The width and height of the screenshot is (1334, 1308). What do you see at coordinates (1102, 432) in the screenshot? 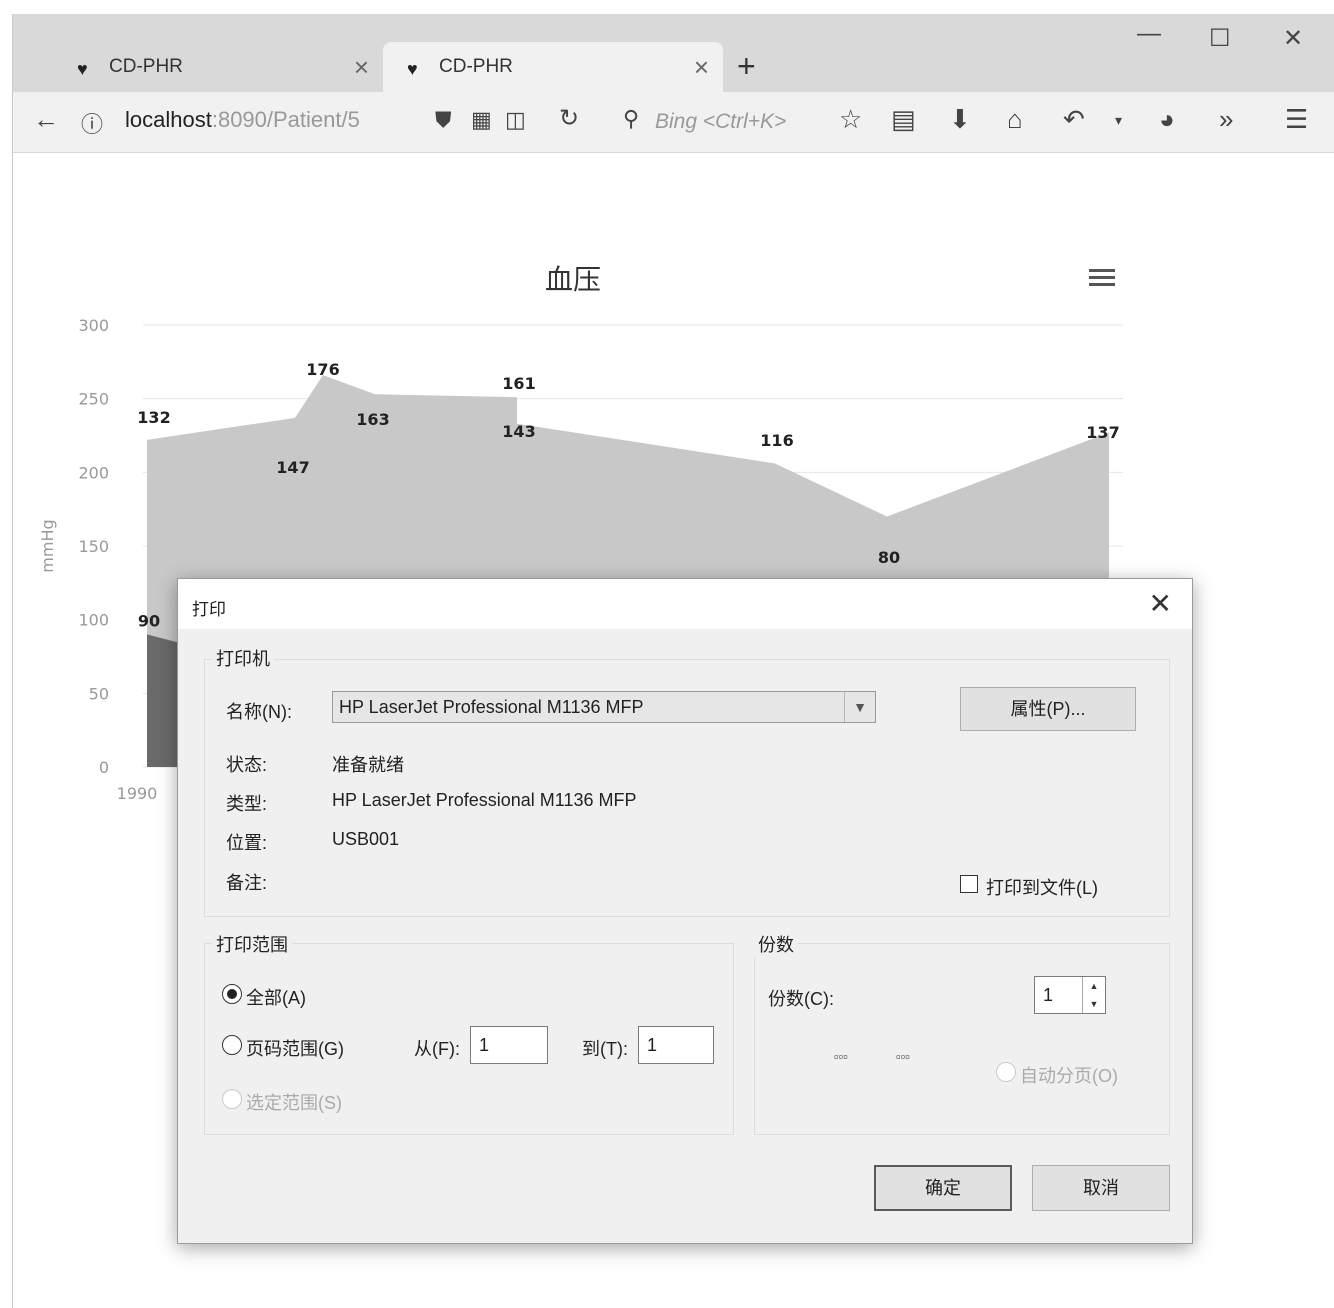
I see `data-label: 137` at bounding box center [1102, 432].